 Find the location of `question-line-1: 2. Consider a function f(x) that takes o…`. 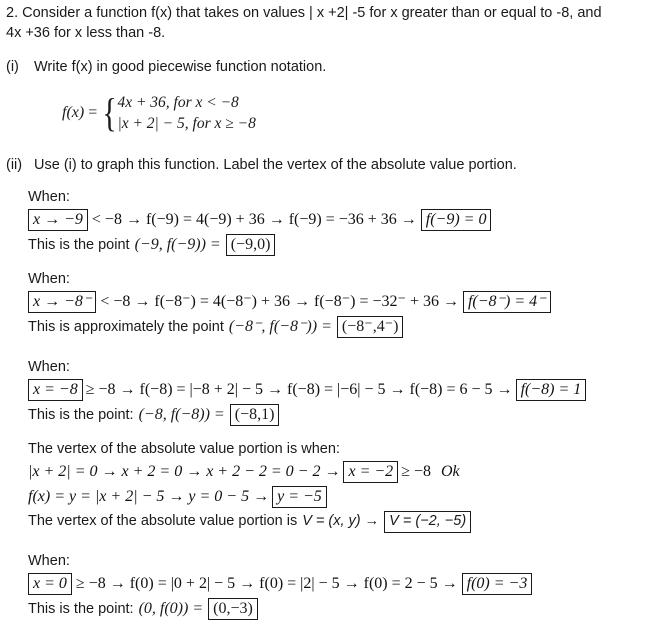

question-line-1: 2. Consider a function f(x) that takes o… is located at coordinates (304, 13).